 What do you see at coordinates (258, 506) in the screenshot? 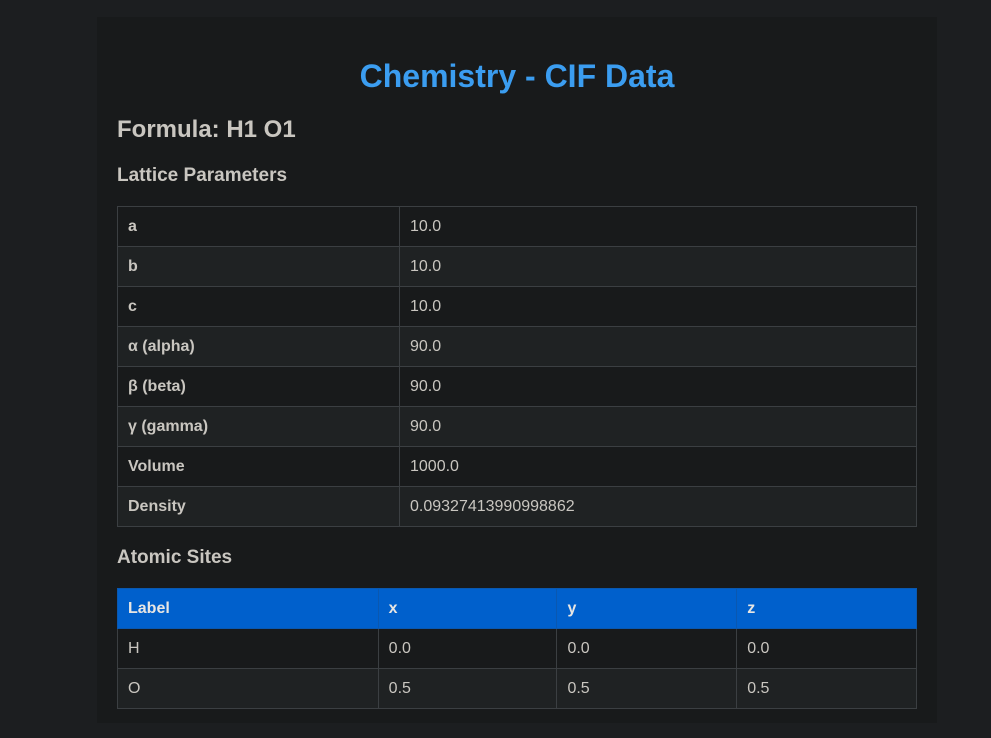
I see `param-label: Density` at bounding box center [258, 506].